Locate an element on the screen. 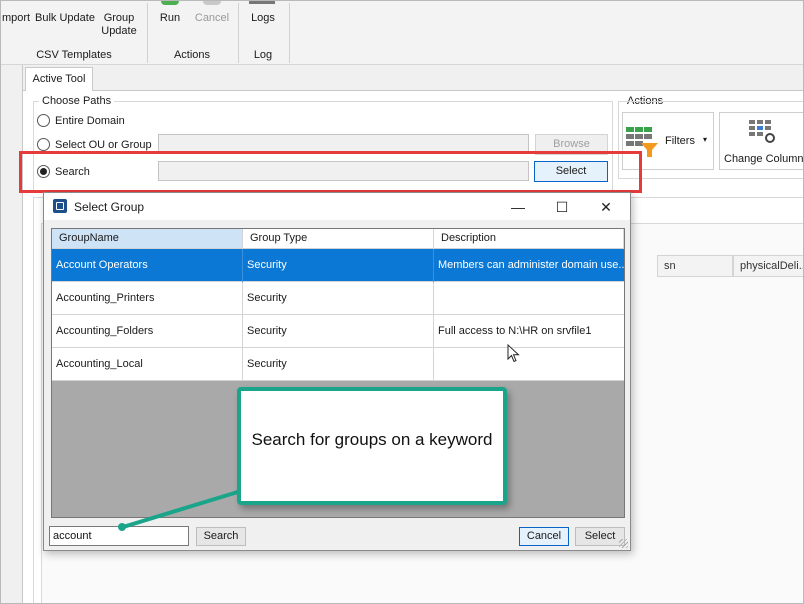 This screenshot has height=604, width=804. tab-active-tool: Active Tool is located at coordinates (59, 79).